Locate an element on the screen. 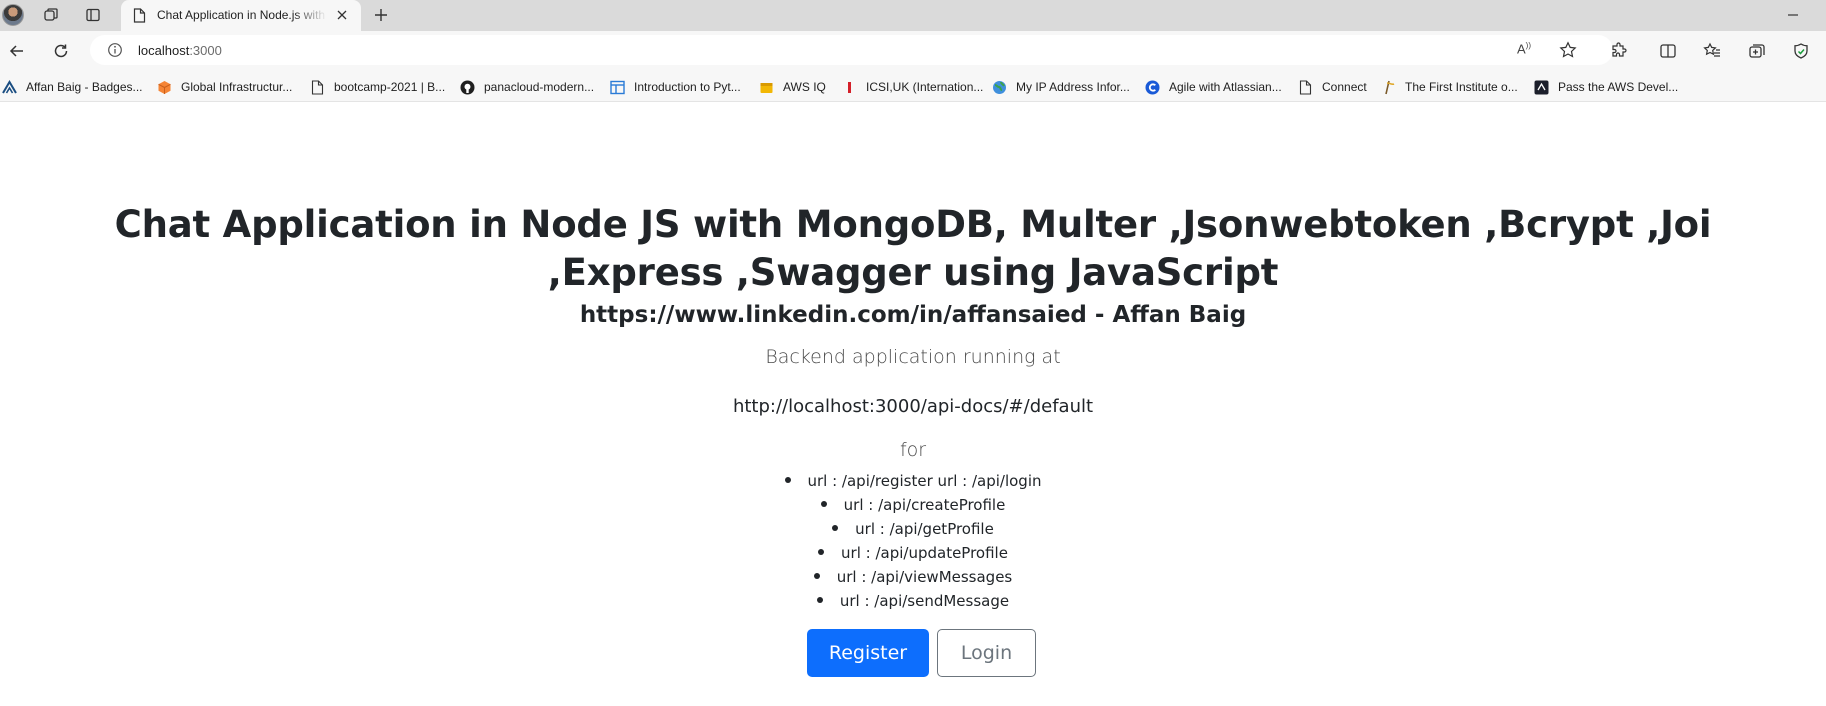 The width and height of the screenshot is (1826, 706). favorites-icon is located at coordinates (1712, 51).